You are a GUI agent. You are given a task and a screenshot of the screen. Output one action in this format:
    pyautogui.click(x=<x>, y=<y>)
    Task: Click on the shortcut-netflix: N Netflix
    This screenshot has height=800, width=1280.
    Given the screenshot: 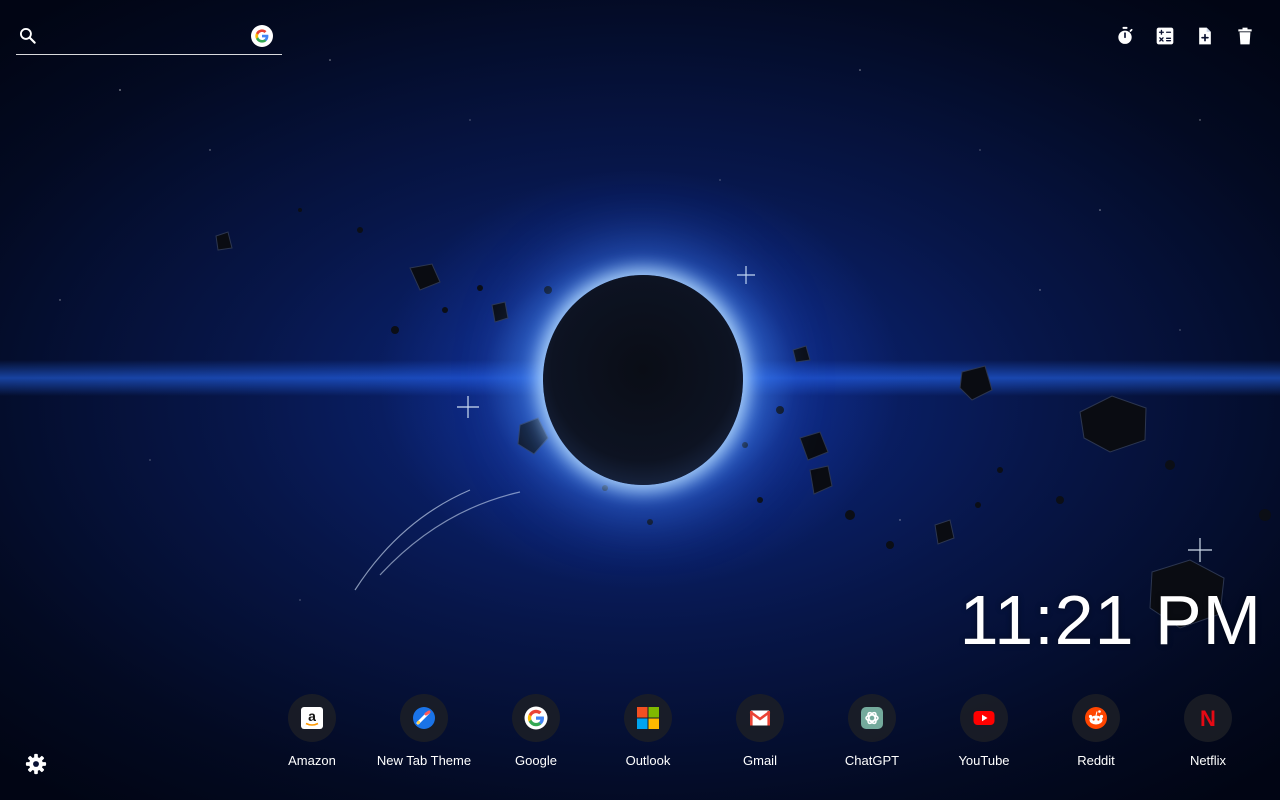 What is the action you would take?
    pyautogui.click(x=1208, y=731)
    